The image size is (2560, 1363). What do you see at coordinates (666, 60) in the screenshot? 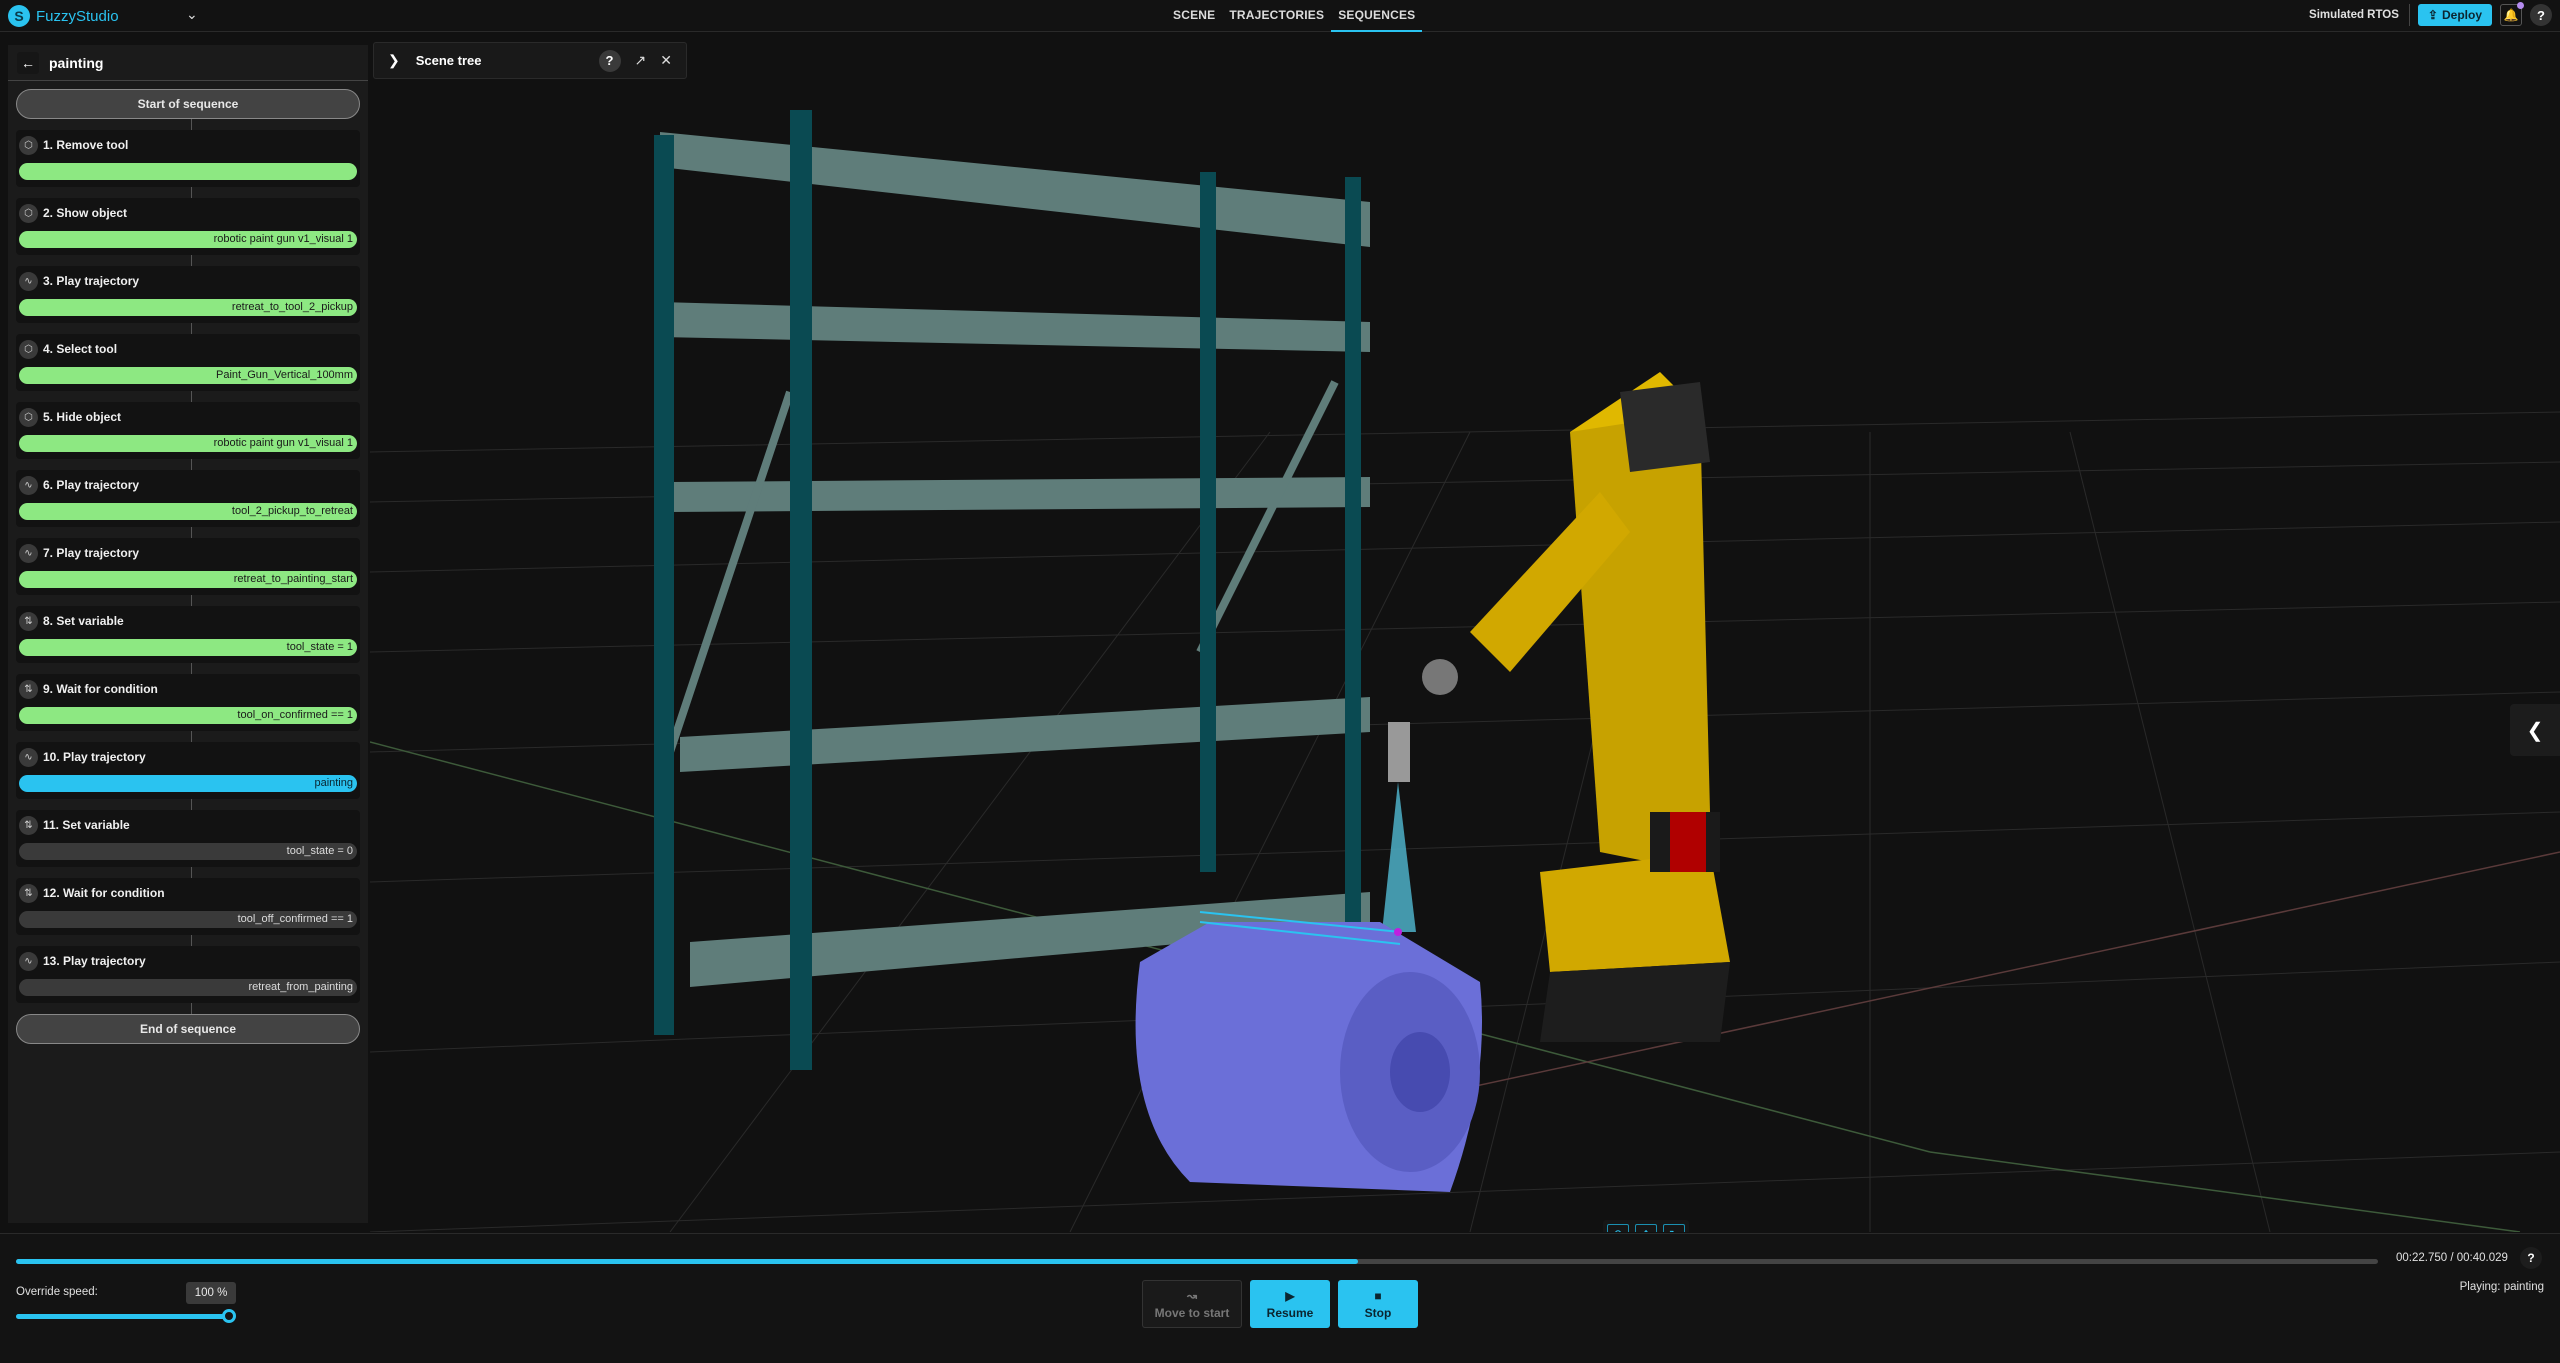
I see `close-icon: ✕` at bounding box center [666, 60].